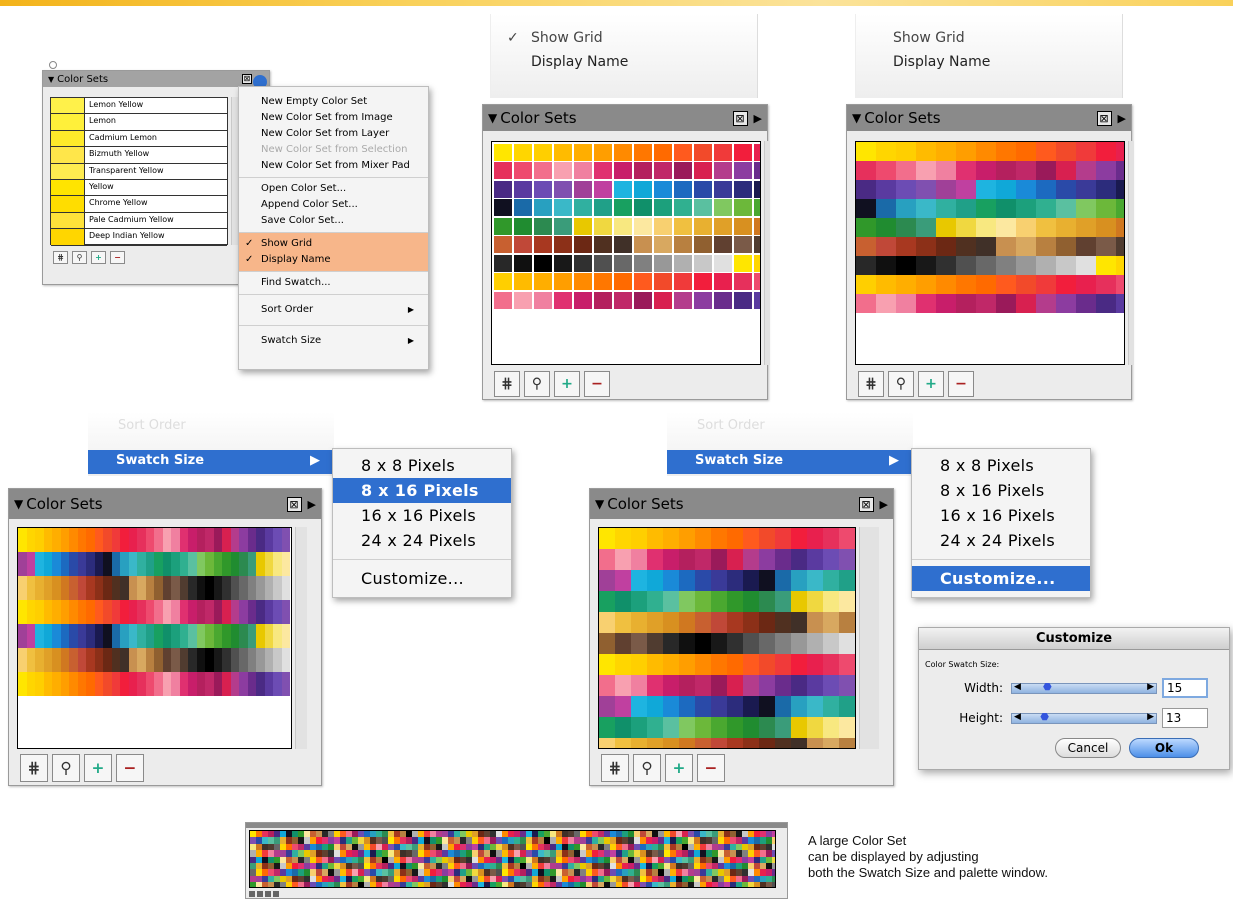 The image size is (1233, 903). Describe the element at coordinates (790, 462) in the screenshot. I see `menu-item-swatch-size: Swatch Size ▶` at that location.